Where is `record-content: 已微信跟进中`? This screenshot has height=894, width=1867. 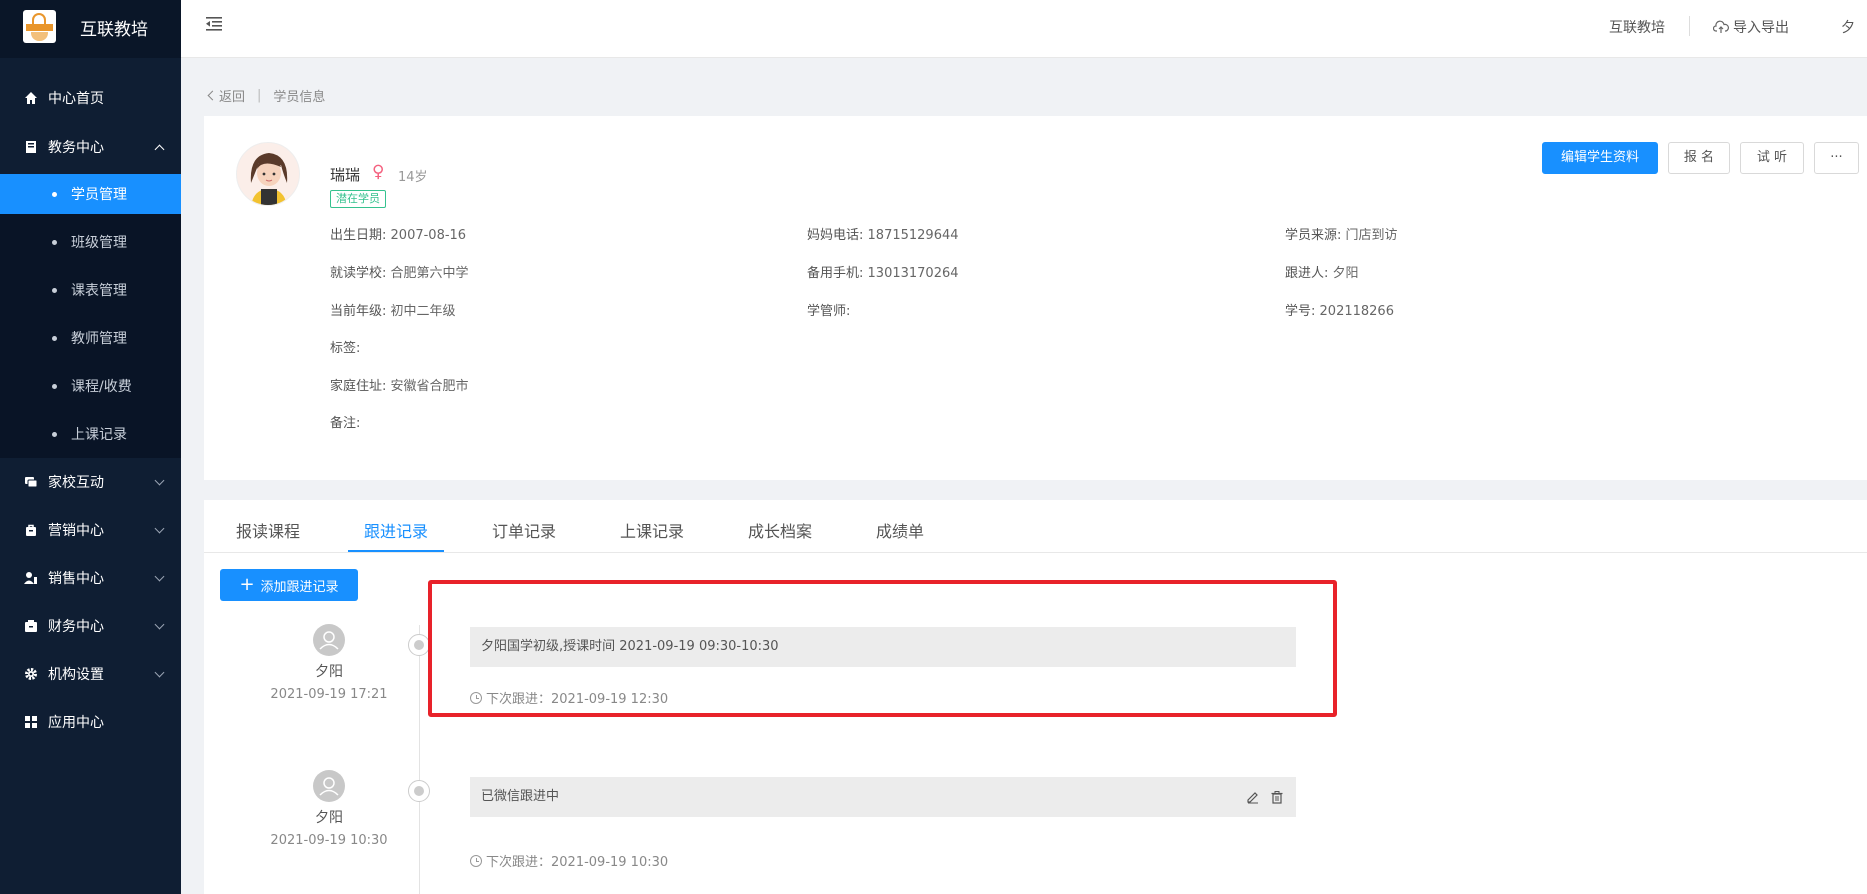 record-content: 已微信跟进中 is located at coordinates (883, 797).